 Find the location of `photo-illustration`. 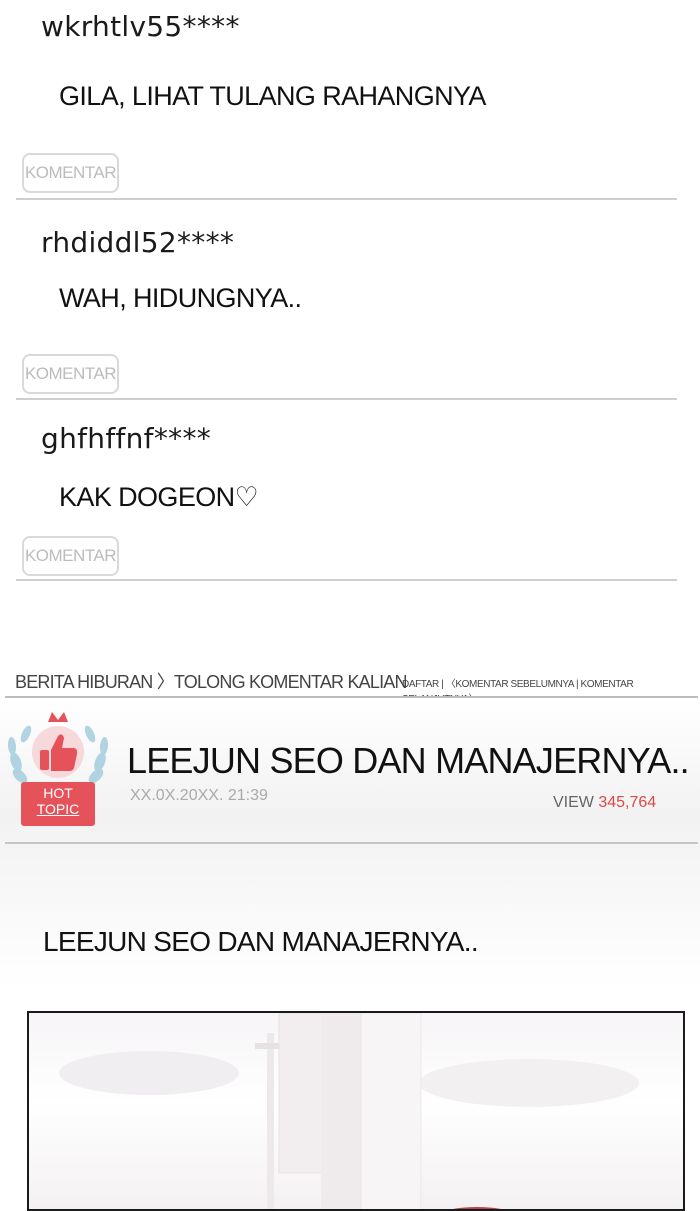

photo-illustration is located at coordinates (349, 1111).